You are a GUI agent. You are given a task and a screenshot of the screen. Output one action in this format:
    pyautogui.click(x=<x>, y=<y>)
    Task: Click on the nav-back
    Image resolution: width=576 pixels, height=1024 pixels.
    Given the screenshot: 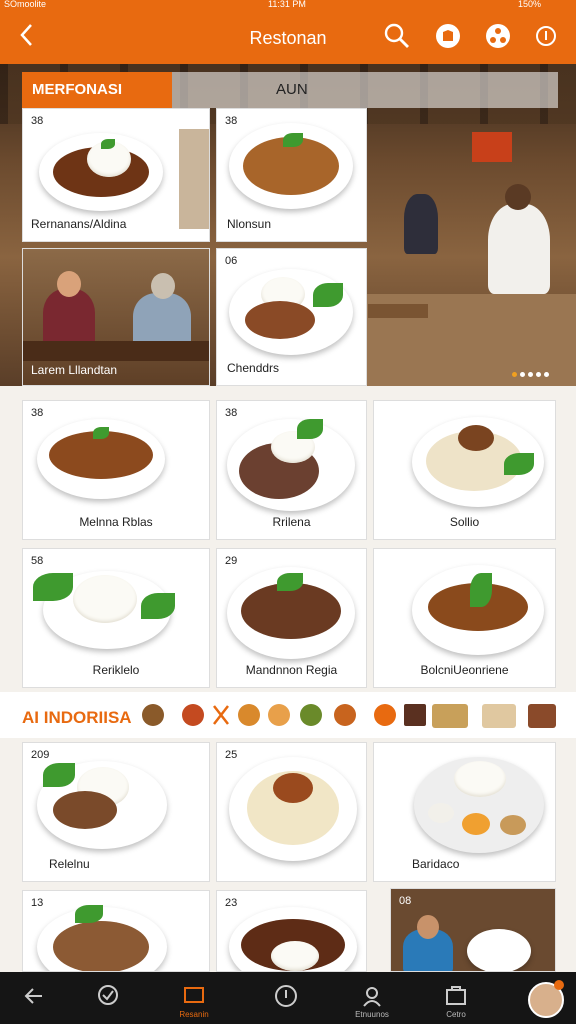 What is the action you would take?
    pyautogui.click(x=34, y=998)
    